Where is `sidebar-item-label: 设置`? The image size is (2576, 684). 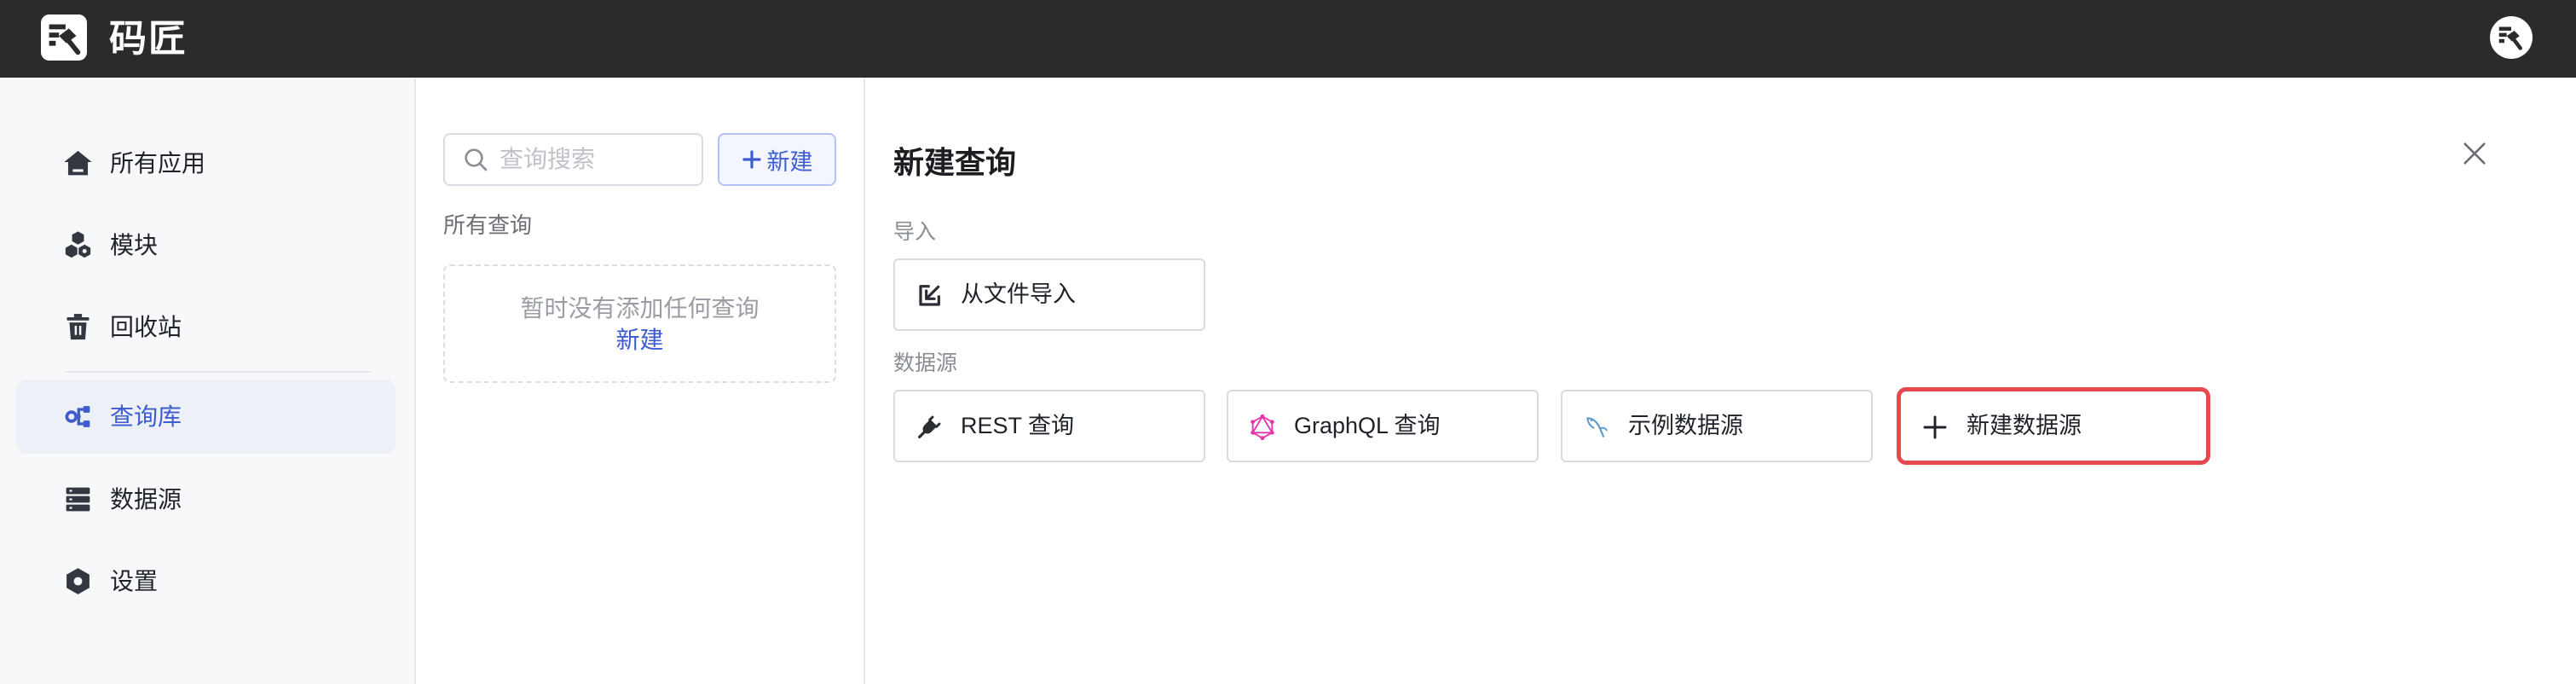
sidebar-item-label: 设置 is located at coordinates (134, 581).